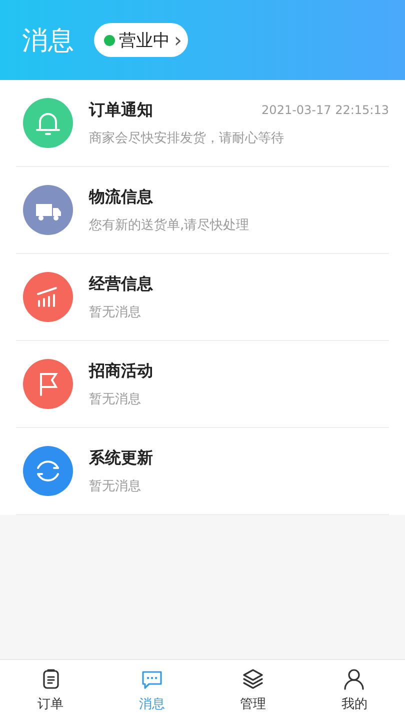 This screenshot has width=405, height=720. What do you see at coordinates (48, 41) in the screenshot?
I see `page-title: 消息` at bounding box center [48, 41].